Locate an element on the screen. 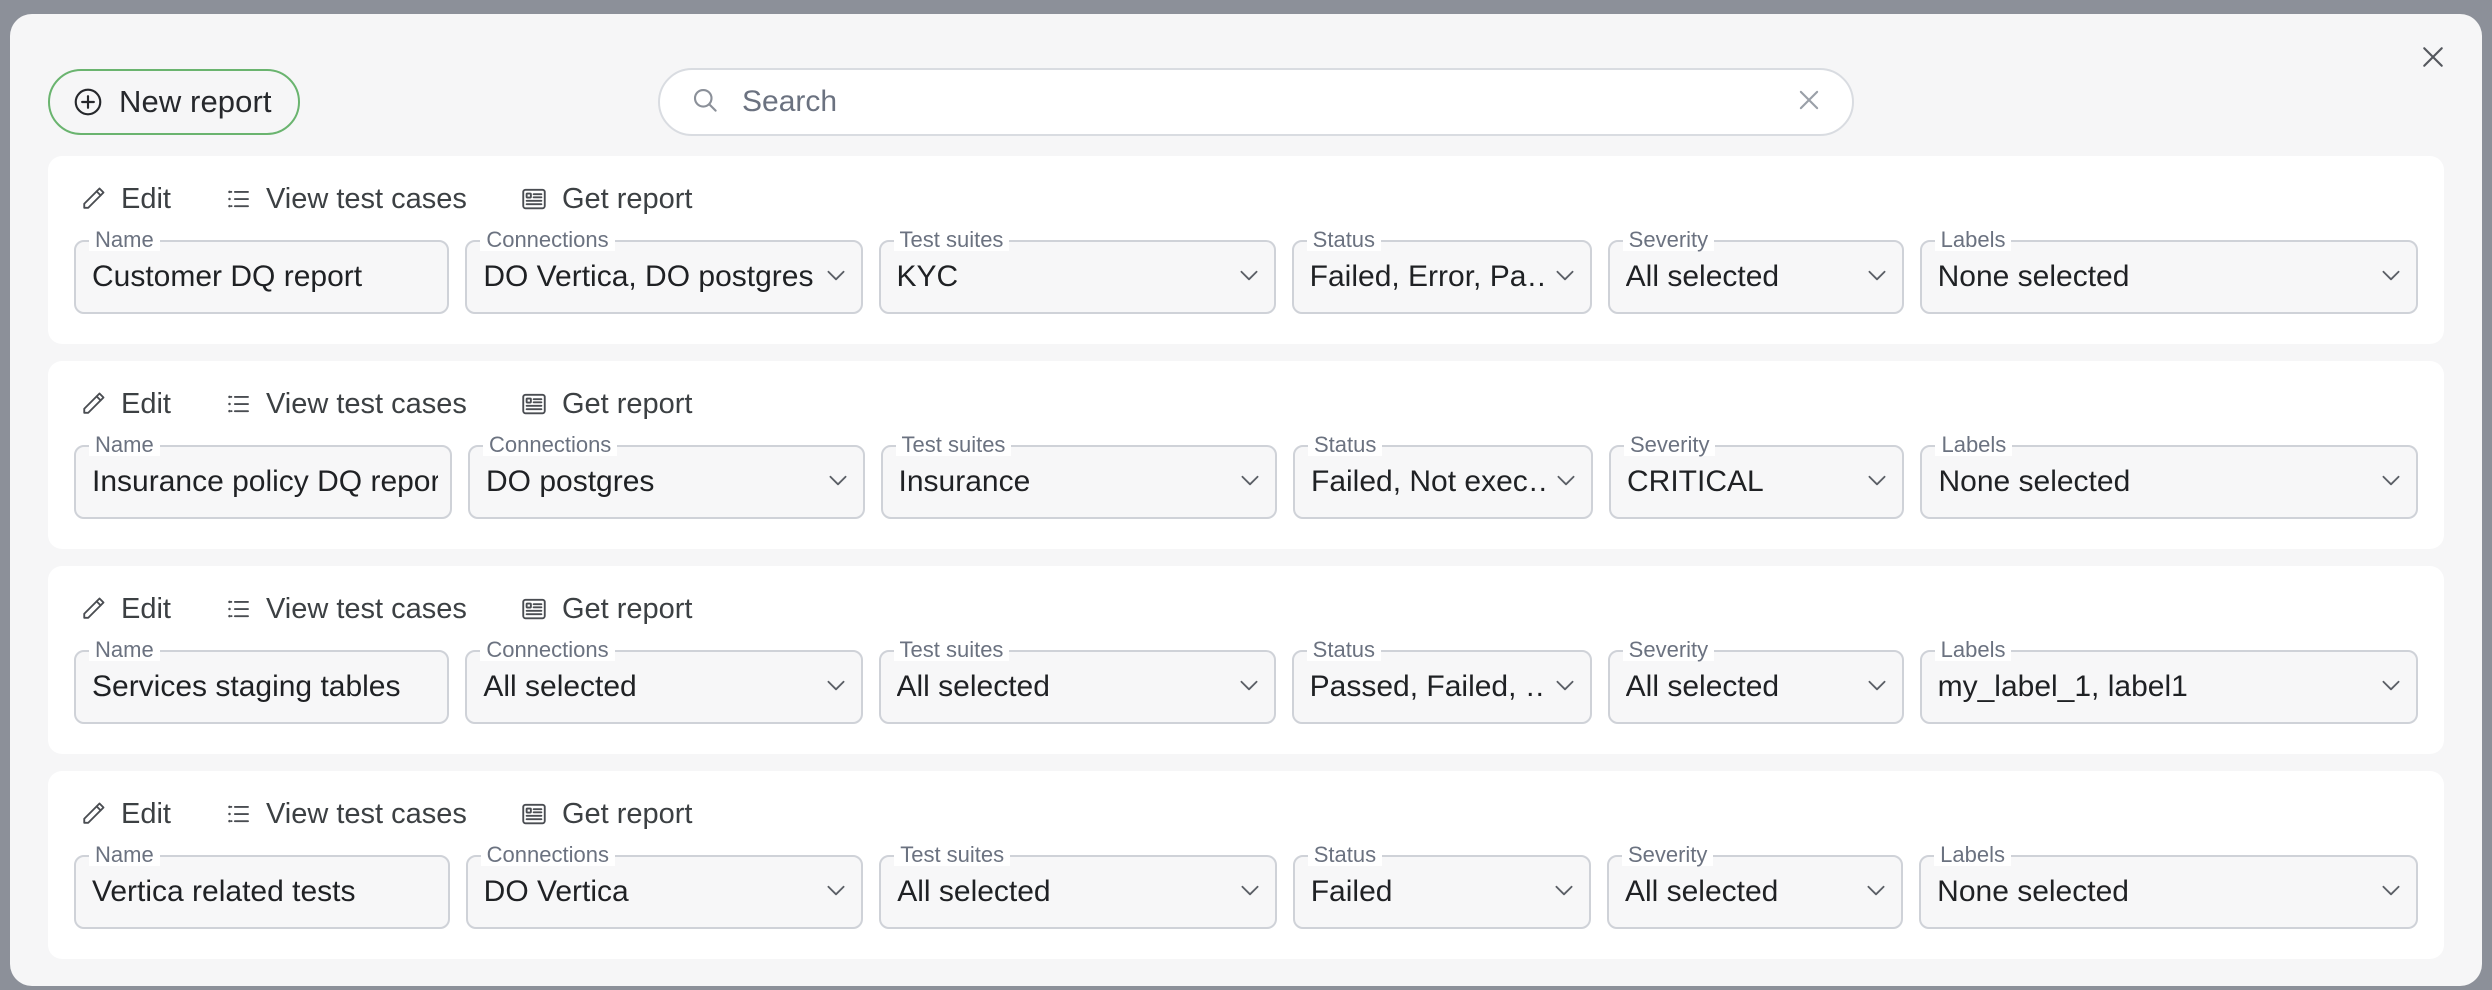 The image size is (2492, 990). edit-label: Edit is located at coordinates (146, 813).